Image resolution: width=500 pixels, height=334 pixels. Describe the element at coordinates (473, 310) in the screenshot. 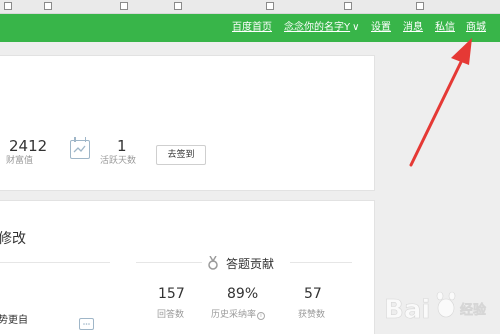

I see `svg-text: 经验` at that location.